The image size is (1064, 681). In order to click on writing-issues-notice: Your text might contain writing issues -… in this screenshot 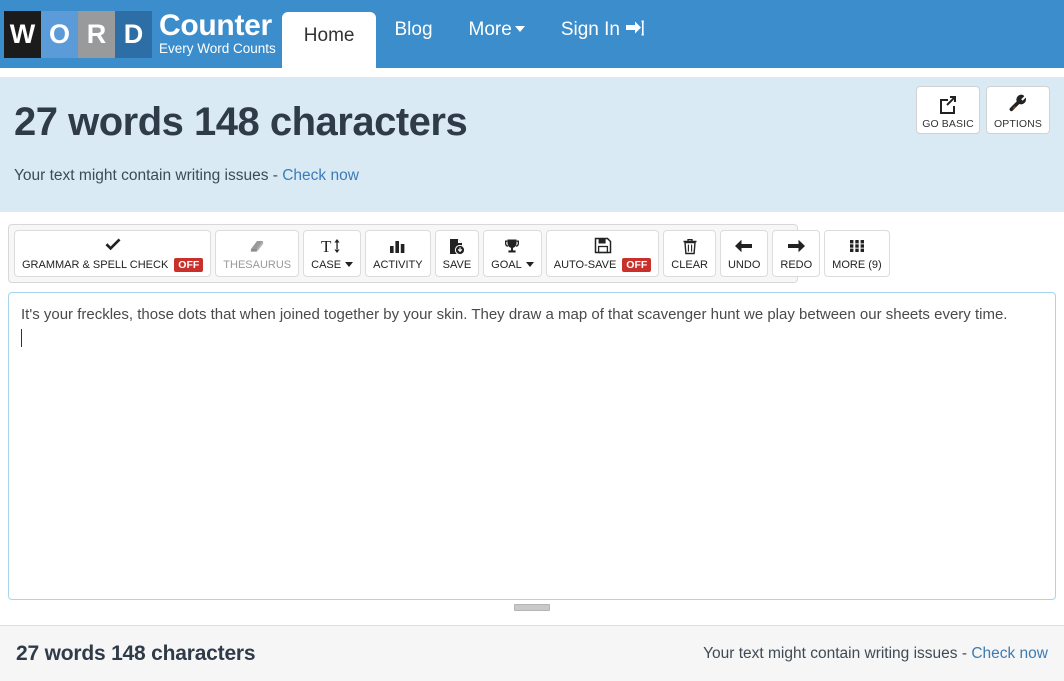, I will do `click(539, 176)`.